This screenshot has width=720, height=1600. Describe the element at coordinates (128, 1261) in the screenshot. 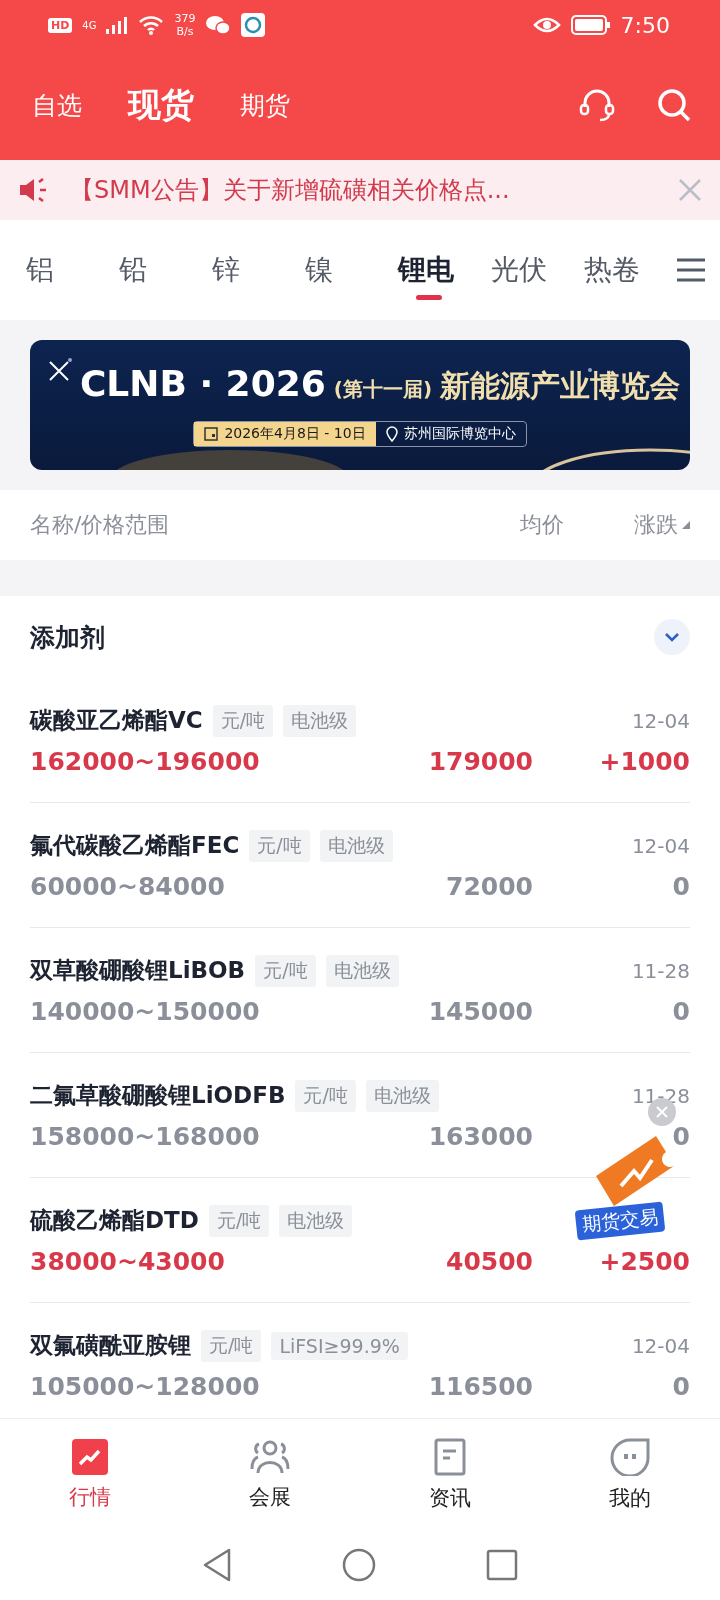

I see `price-range: 38000~43000` at that location.